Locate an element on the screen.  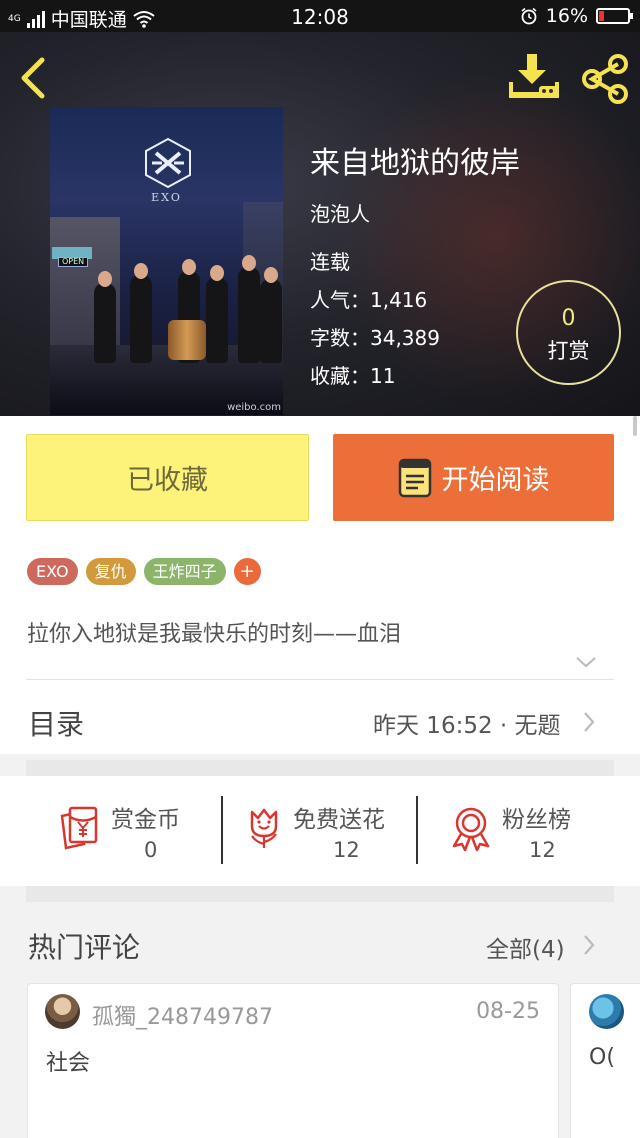
battery-percent: 16% is located at coordinates (566, 16).